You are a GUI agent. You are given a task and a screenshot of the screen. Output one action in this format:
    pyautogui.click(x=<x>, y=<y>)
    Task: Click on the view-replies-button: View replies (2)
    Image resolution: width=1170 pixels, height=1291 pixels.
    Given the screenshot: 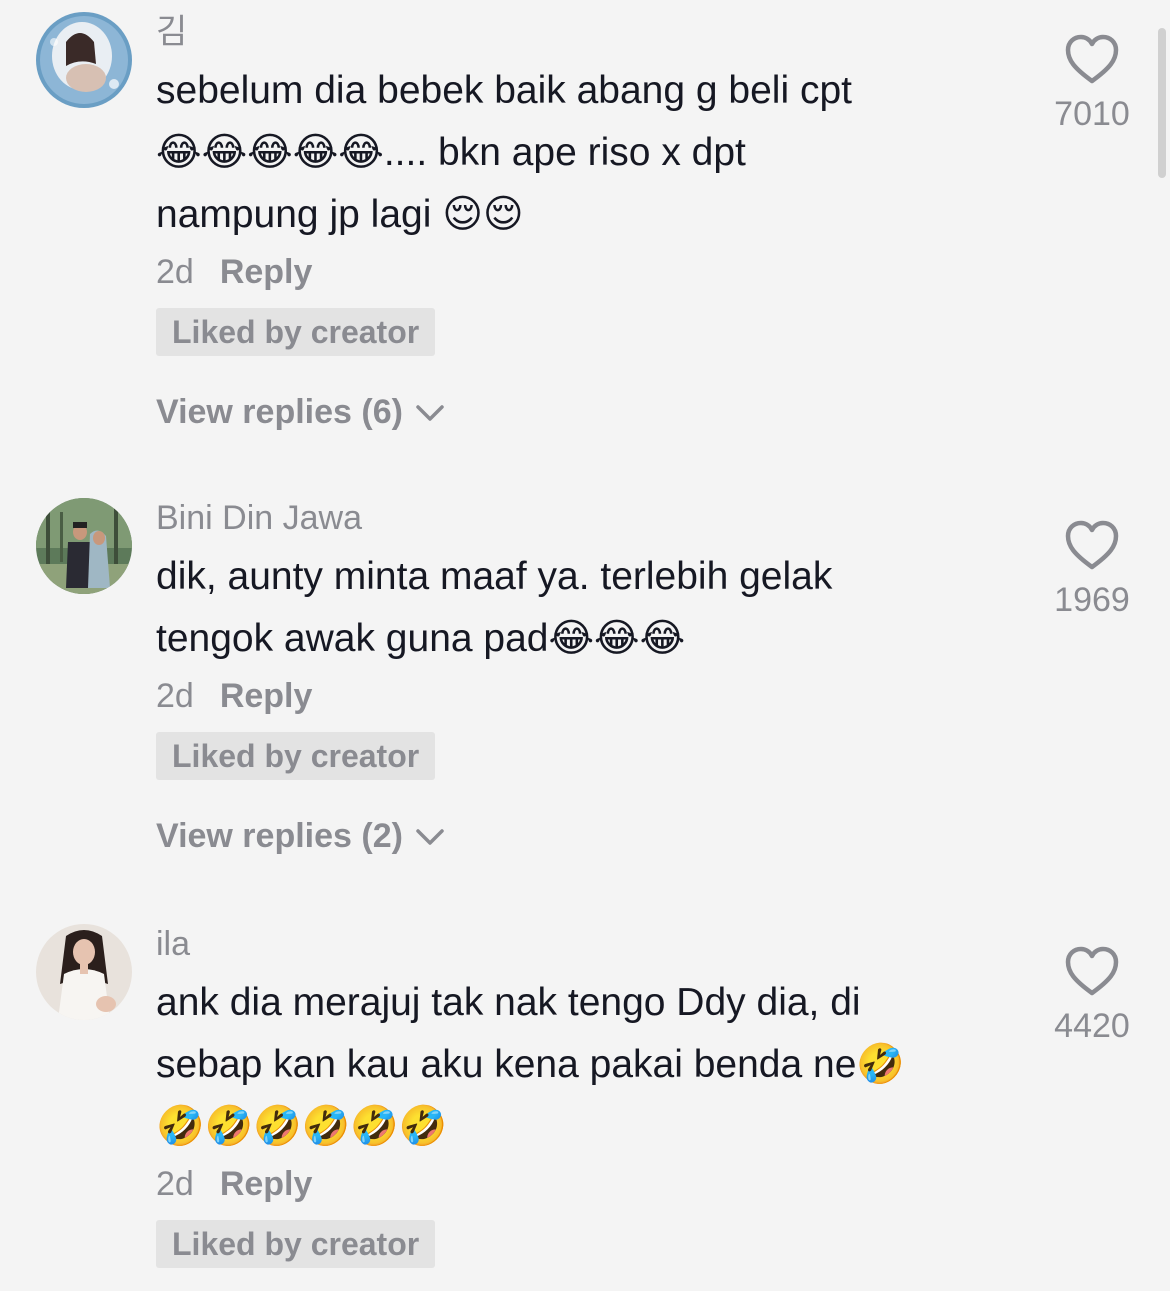 What is the action you would take?
    pyautogui.click(x=591, y=836)
    